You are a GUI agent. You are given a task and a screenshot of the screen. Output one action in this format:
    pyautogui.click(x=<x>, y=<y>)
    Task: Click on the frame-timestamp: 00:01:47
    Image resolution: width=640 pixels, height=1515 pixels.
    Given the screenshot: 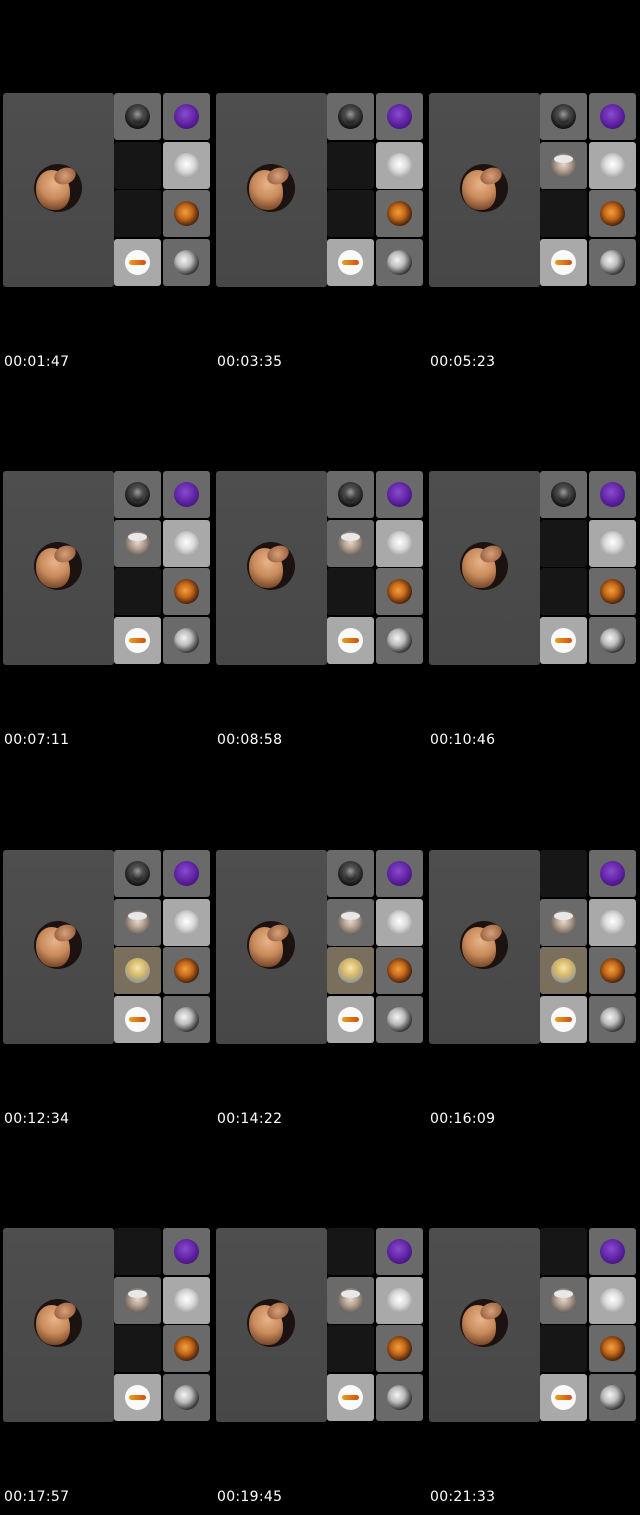 What is the action you would take?
    pyautogui.click(x=37, y=362)
    